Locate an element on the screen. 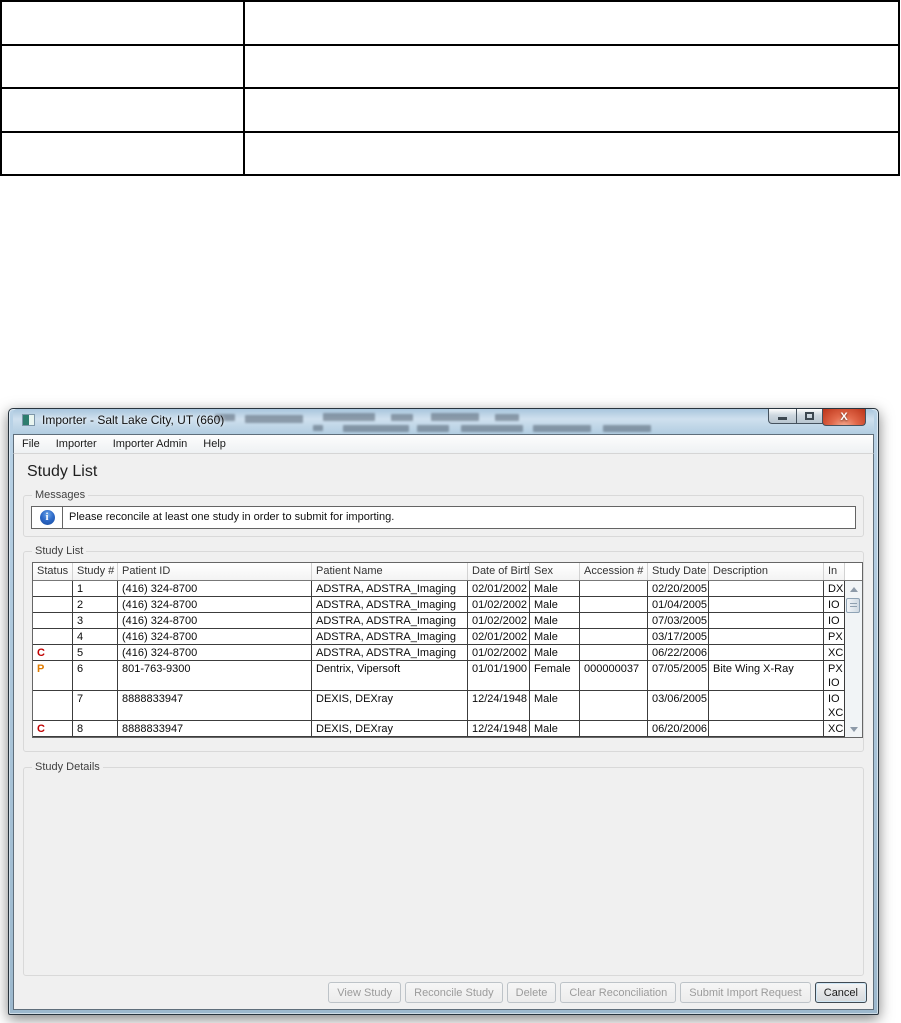  grid-cell-patient_id: 801-763-9300 is located at coordinates (215, 675).